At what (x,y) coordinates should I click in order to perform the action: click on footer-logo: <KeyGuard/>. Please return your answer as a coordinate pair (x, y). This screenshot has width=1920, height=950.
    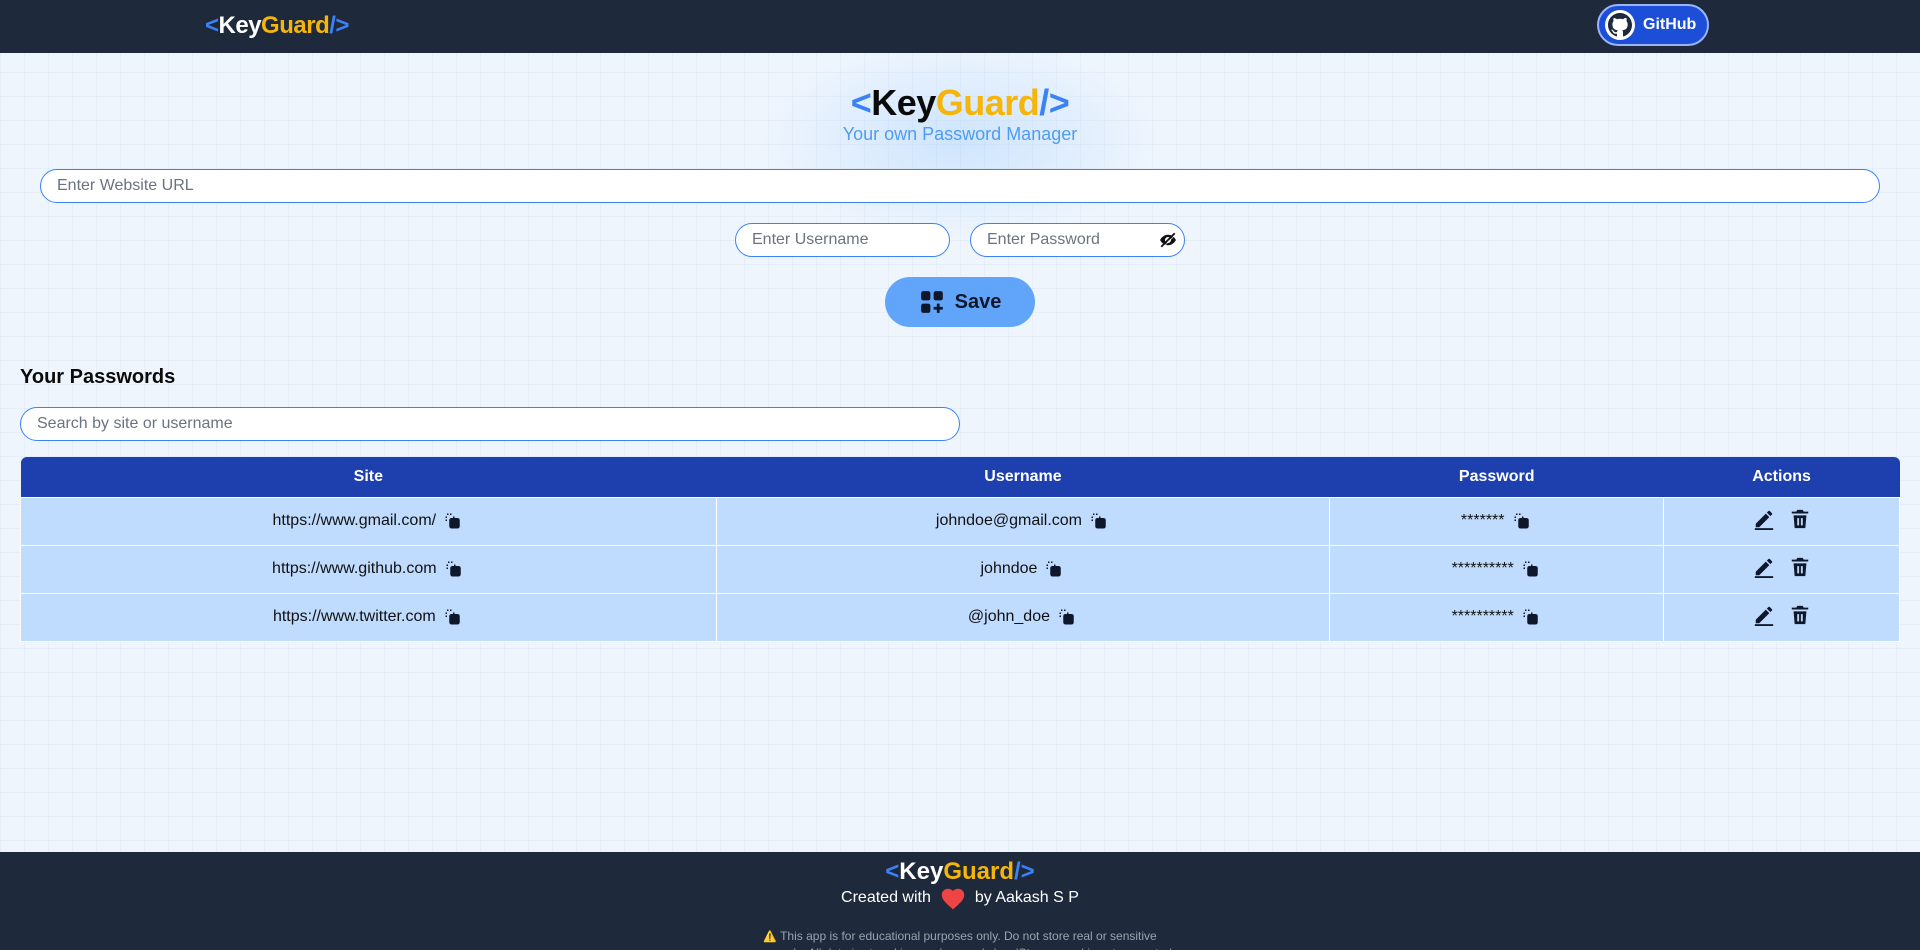
    Looking at the image, I should click on (960, 872).